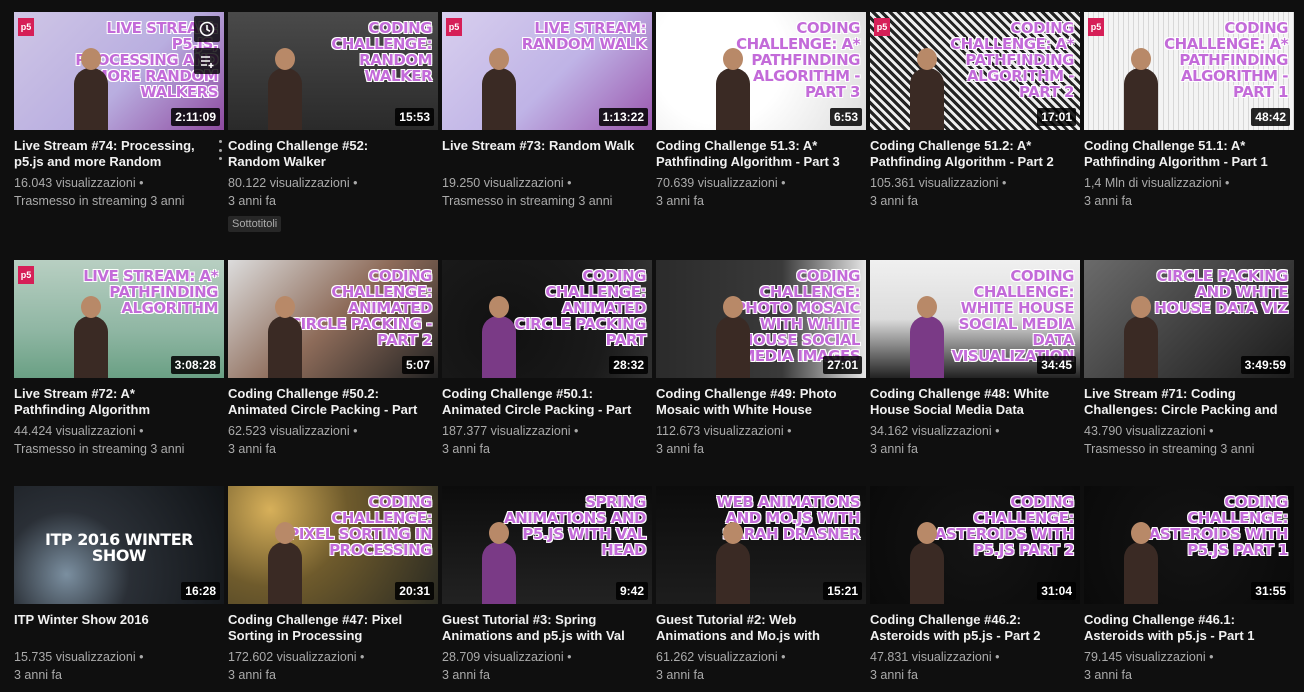 Image resolution: width=1304 pixels, height=692 pixels. What do you see at coordinates (1270, 117) in the screenshot?
I see `video-duration: 48:42` at bounding box center [1270, 117].